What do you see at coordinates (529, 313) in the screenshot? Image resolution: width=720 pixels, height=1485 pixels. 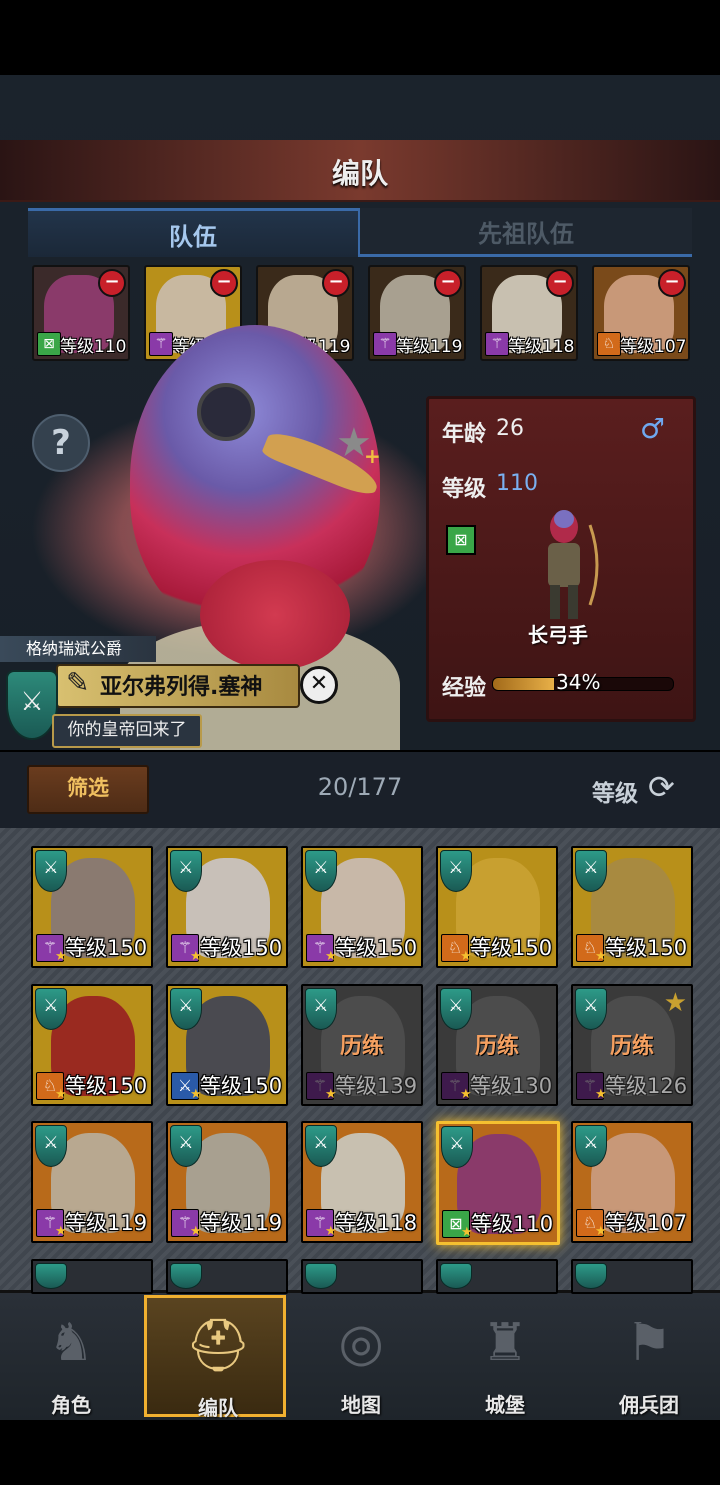 I see `team-slot: − ⚚ 等级118` at bounding box center [529, 313].